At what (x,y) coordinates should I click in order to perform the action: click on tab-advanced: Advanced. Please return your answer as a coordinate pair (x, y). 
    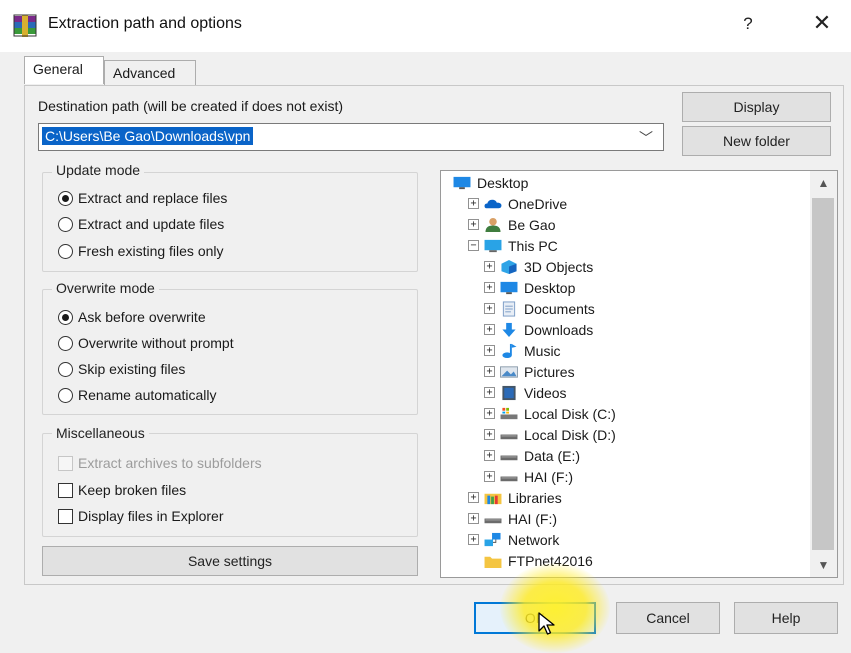
    Looking at the image, I should click on (150, 72).